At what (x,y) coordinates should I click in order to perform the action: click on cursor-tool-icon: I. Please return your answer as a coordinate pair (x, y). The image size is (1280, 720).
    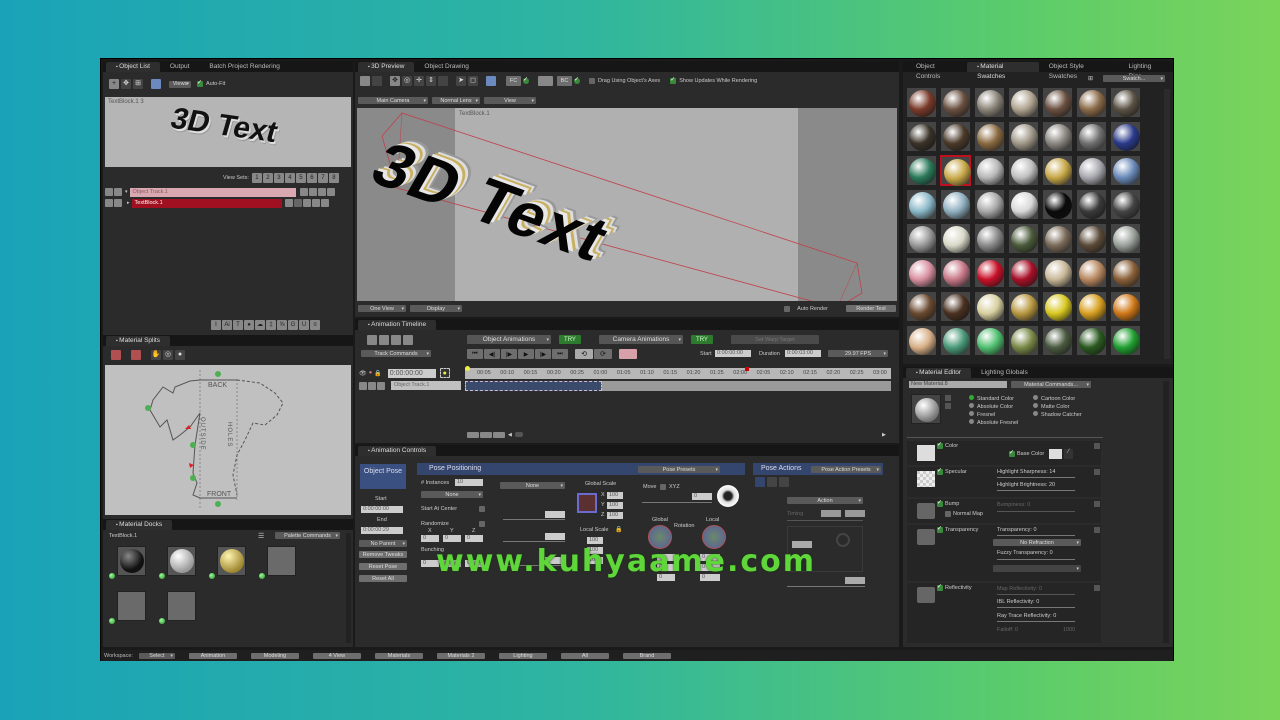
    Looking at the image, I should click on (216, 325).